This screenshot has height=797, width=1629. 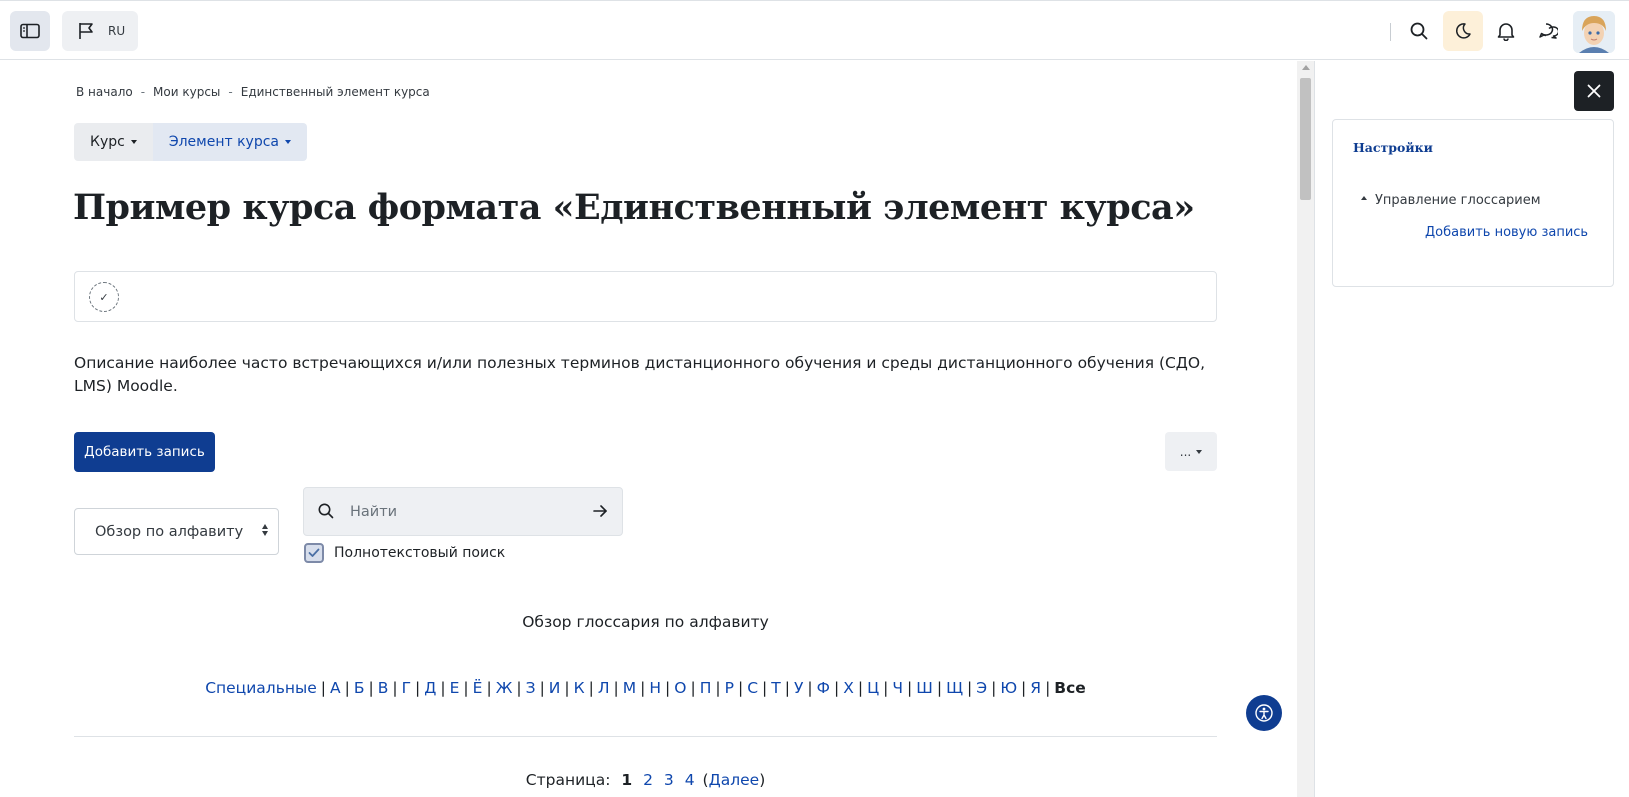 What do you see at coordinates (144, 452) in the screenshot?
I see `add-entry-button: Добавить запись` at bounding box center [144, 452].